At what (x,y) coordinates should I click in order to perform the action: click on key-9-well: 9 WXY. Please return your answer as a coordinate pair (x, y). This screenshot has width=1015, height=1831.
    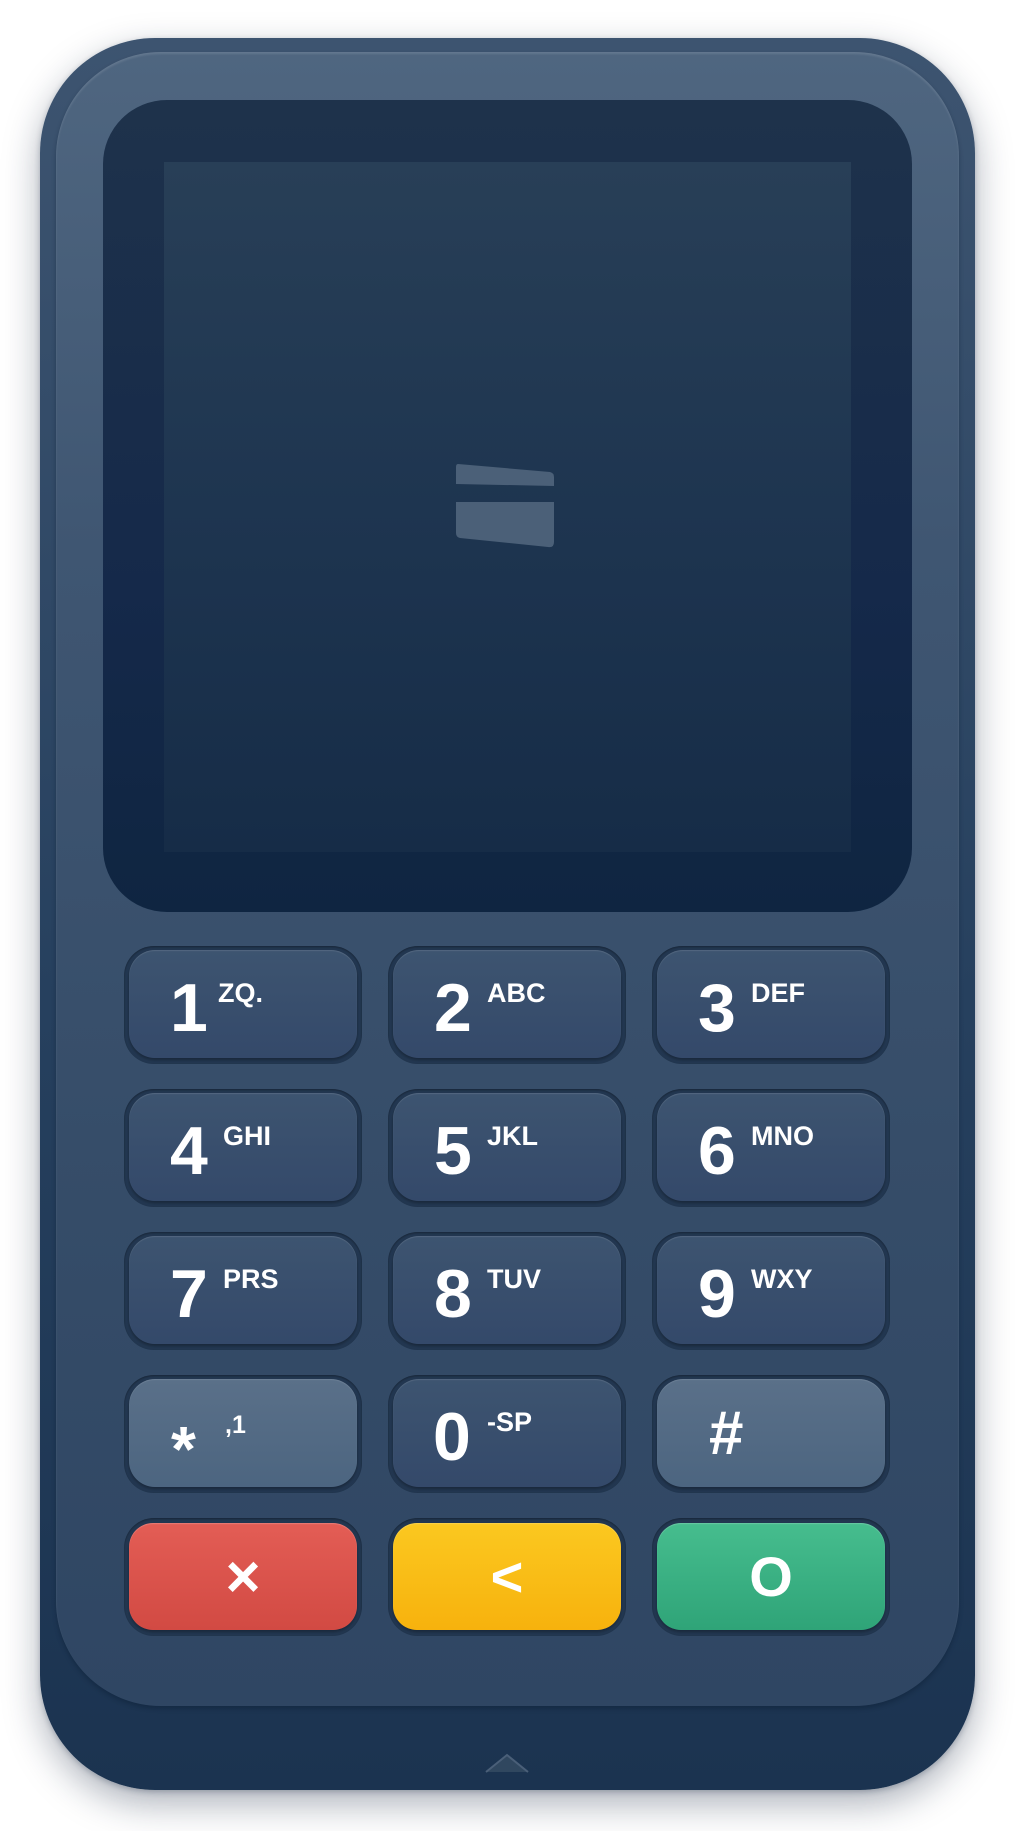
    Looking at the image, I should click on (771, 1291).